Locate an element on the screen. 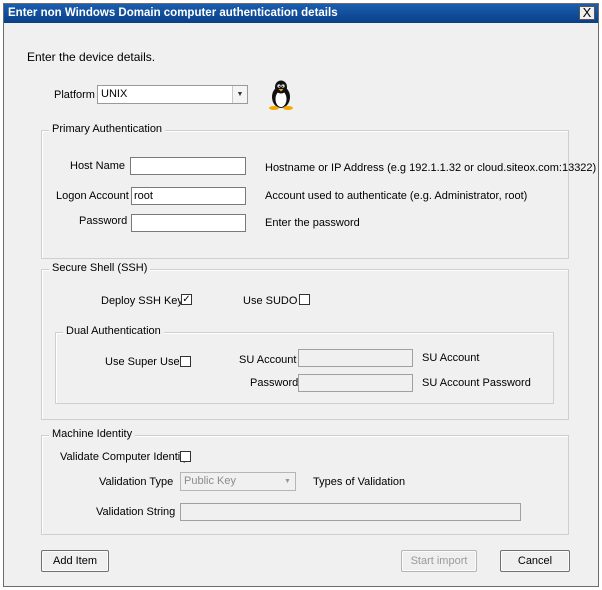 The height and width of the screenshot is (590, 602). password-label: Password is located at coordinates (103, 221).